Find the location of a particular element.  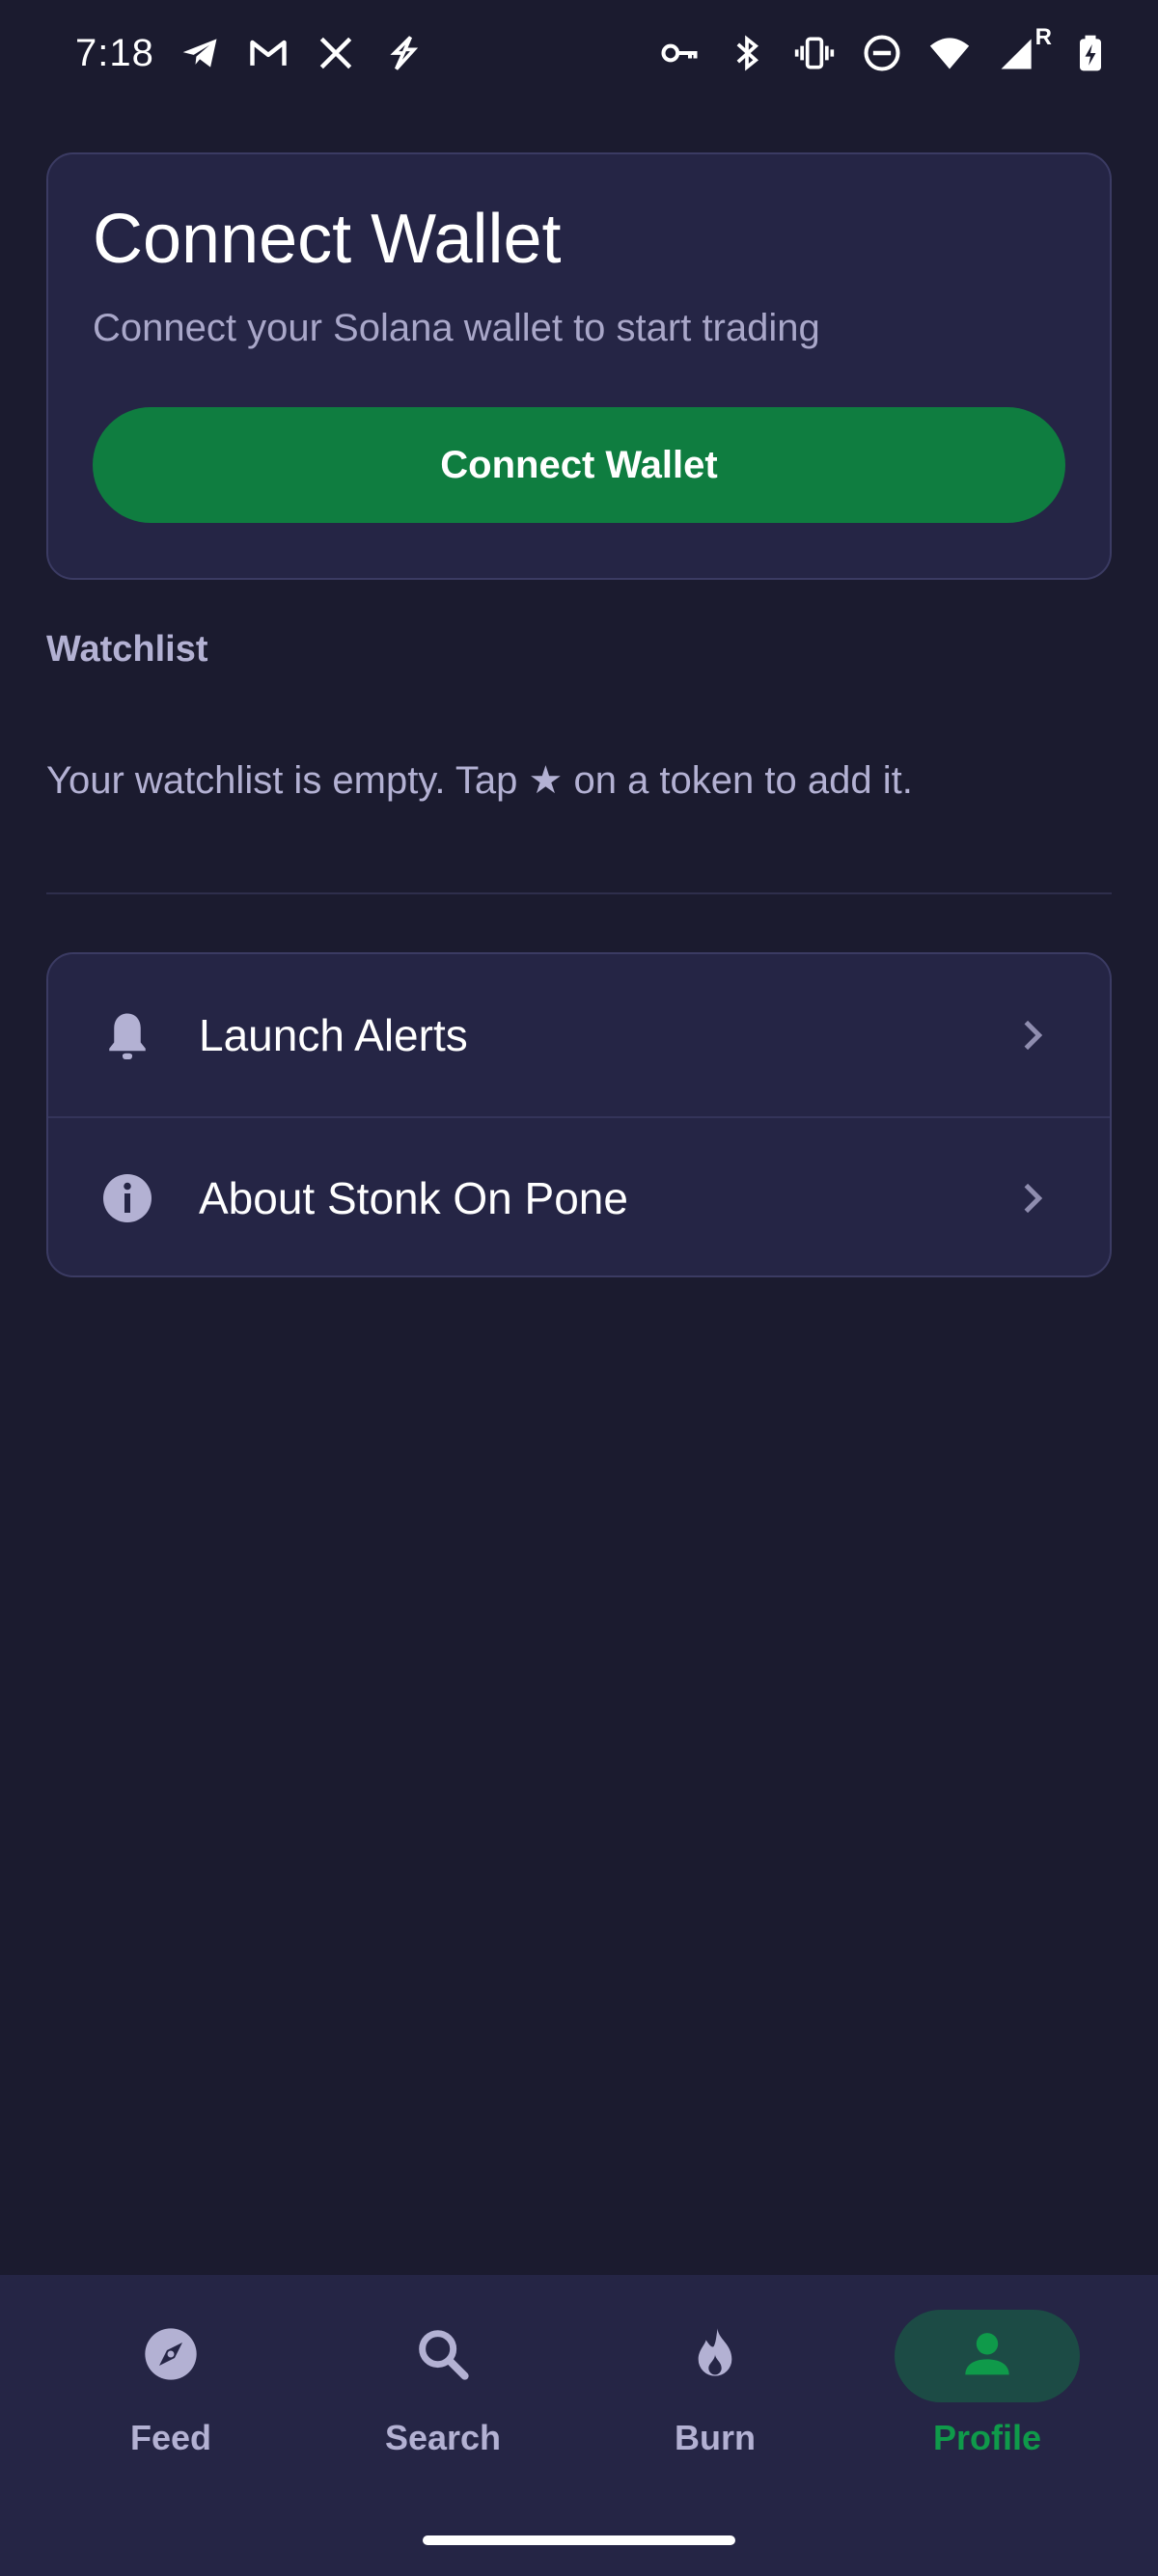

vibrate-icon is located at coordinates (814, 53).